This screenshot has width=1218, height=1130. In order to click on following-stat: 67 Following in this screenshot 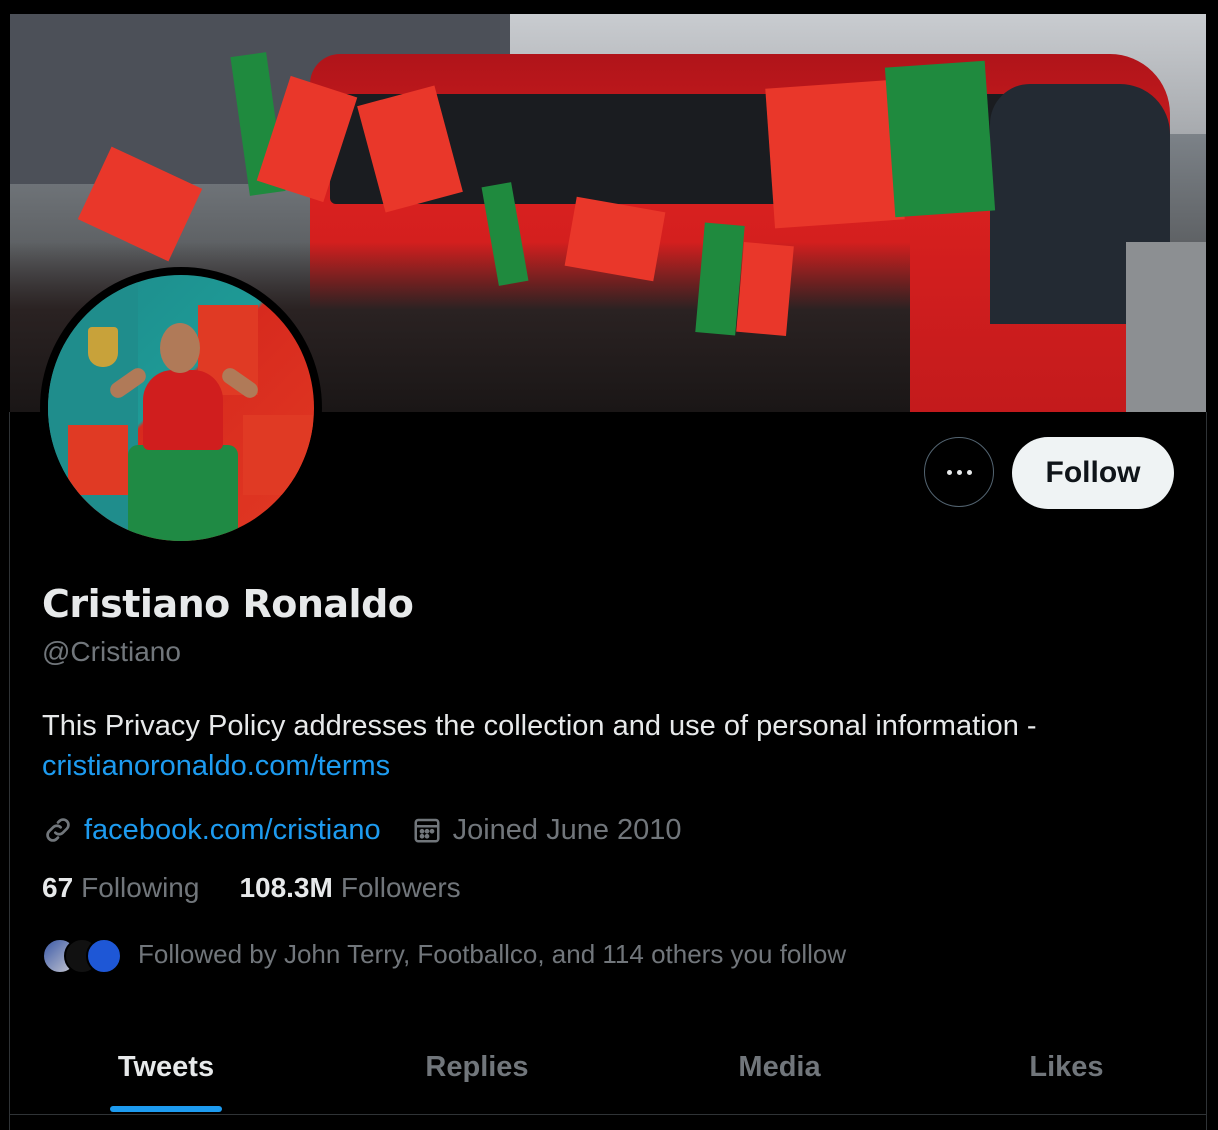, I will do `click(120, 888)`.